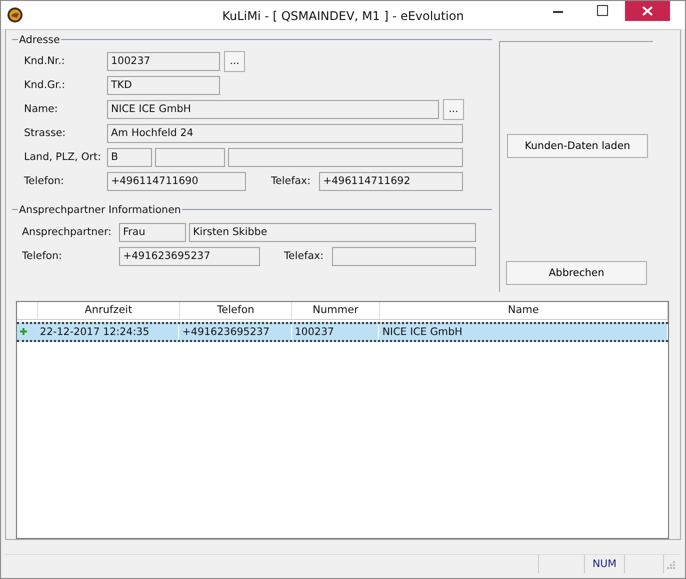  I want to click on num-lock-indicator: NUM, so click(604, 564).